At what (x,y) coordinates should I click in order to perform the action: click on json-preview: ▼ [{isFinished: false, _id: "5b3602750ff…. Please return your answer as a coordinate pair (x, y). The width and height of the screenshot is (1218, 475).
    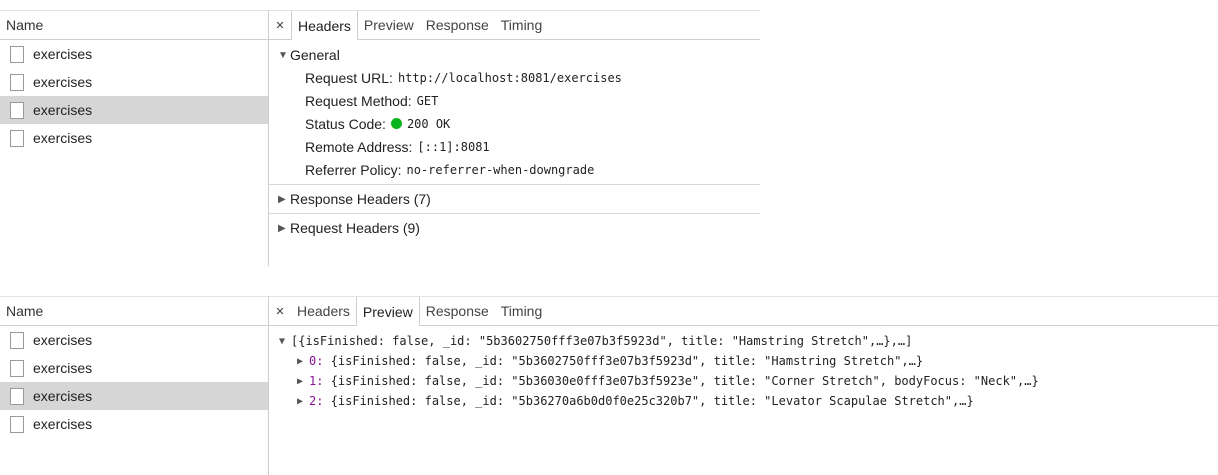
    Looking at the image, I should click on (743, 368).